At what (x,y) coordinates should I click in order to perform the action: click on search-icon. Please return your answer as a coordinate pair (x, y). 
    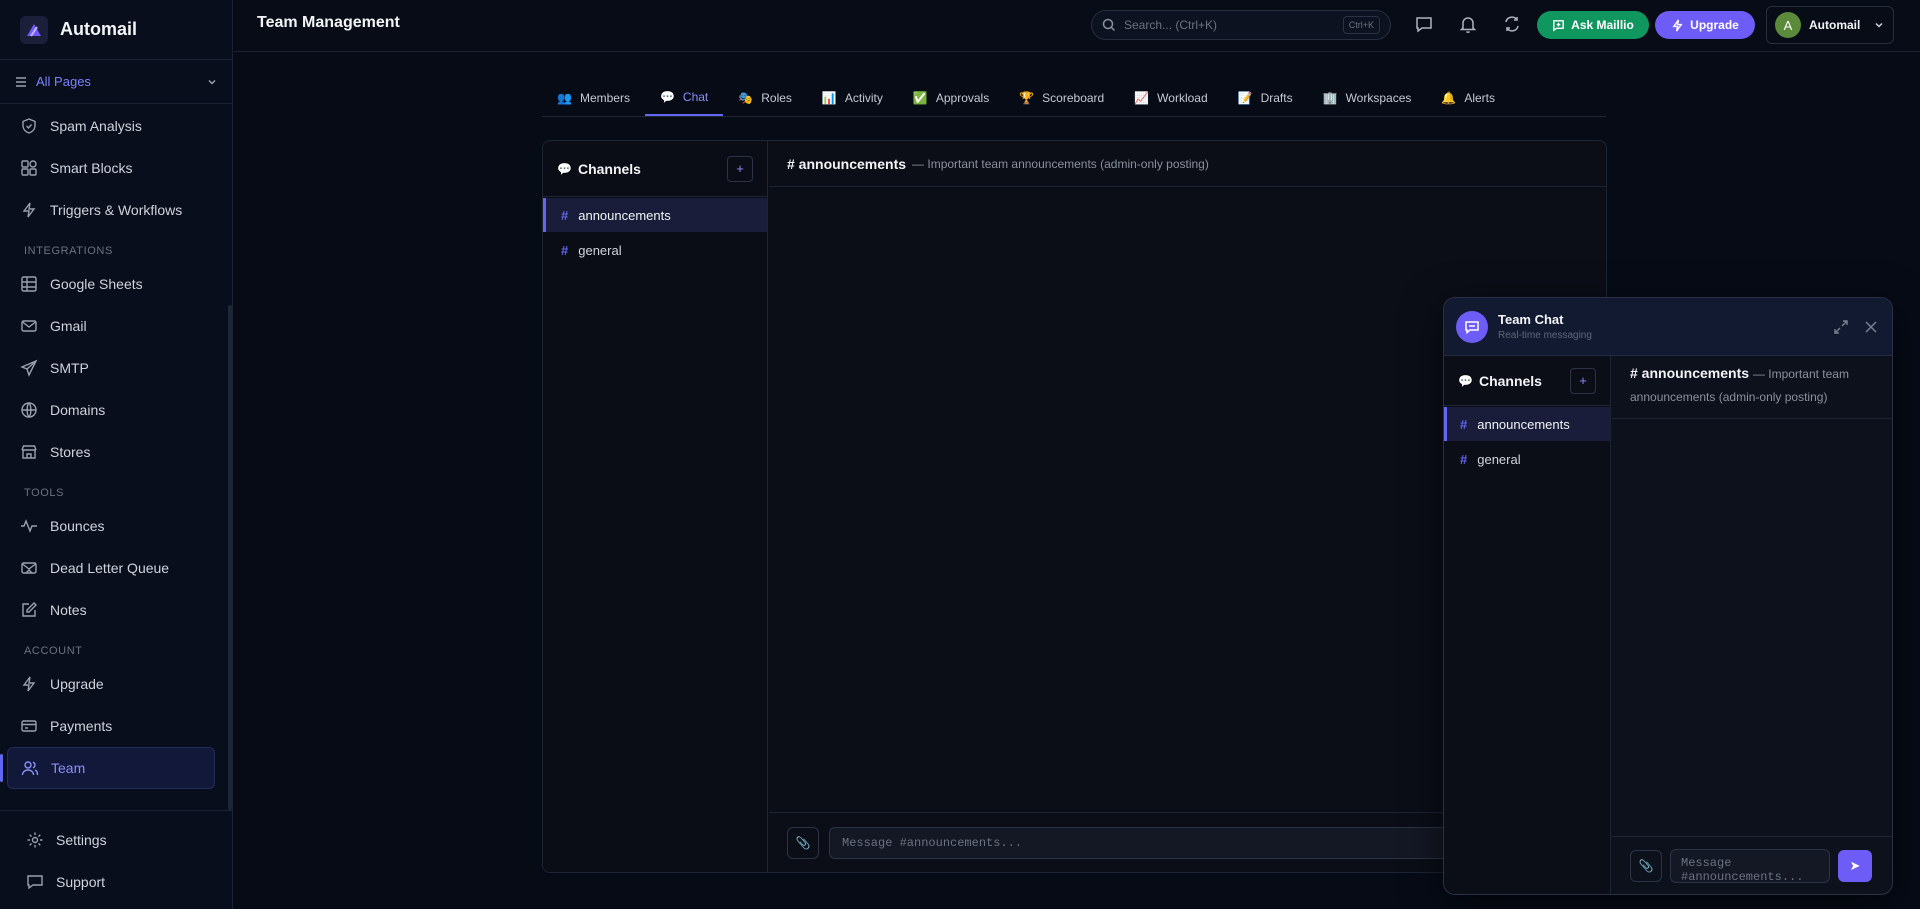
    Looking at the image, I should click on (1109, 25).